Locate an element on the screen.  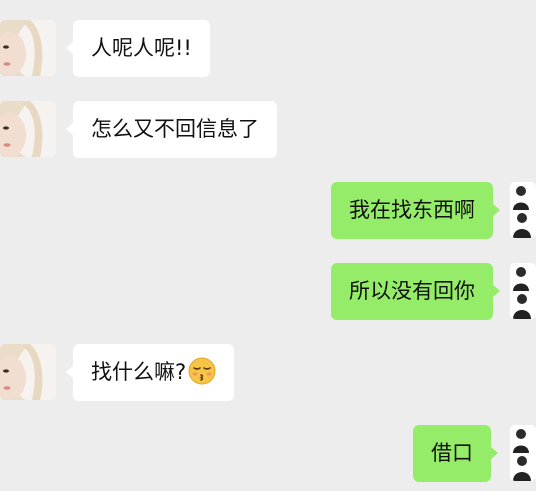
incoming-message-bubble: 找什么嘛? is located at coordinates (150, 372).